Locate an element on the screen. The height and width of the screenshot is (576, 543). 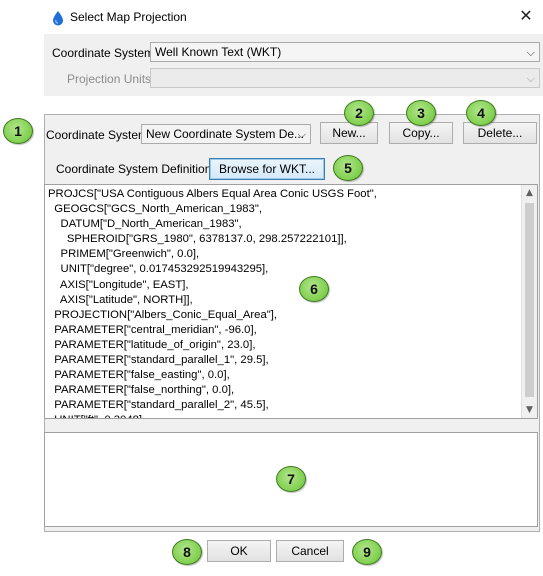
scroll-up-arrow-icon: ▲ is located at coordinates (529, 193).